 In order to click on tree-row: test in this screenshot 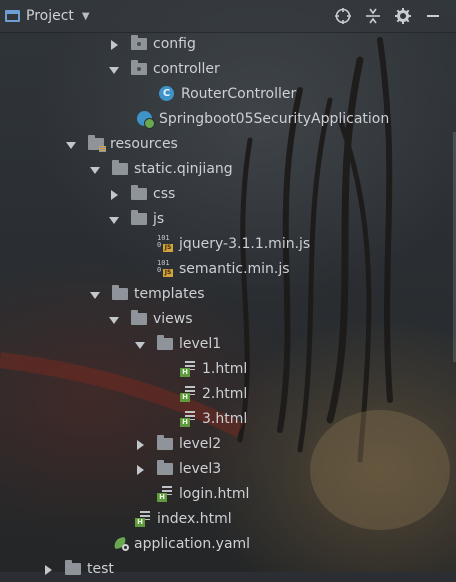, I will do `click(228, 569)`.